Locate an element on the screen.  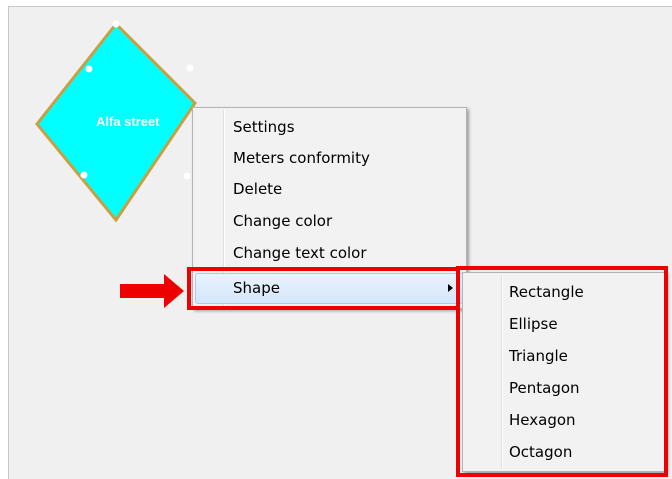
menu-item-label: Meters conformity is located at coordinates (301, 158).